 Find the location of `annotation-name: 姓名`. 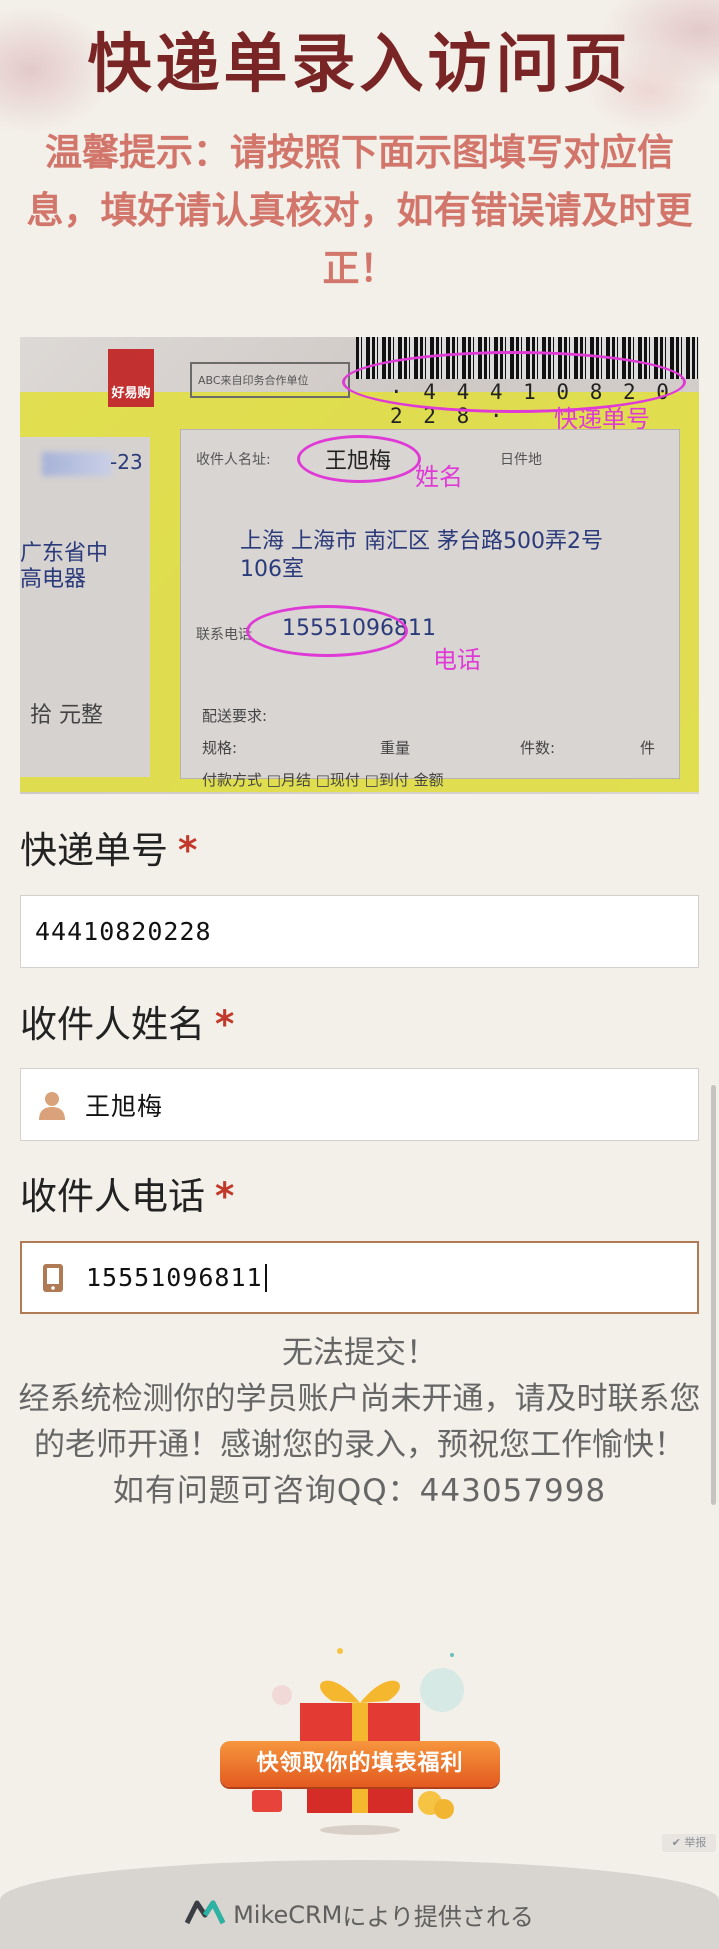

annotation-name: 姓名 is located at coordinates (439, 477).